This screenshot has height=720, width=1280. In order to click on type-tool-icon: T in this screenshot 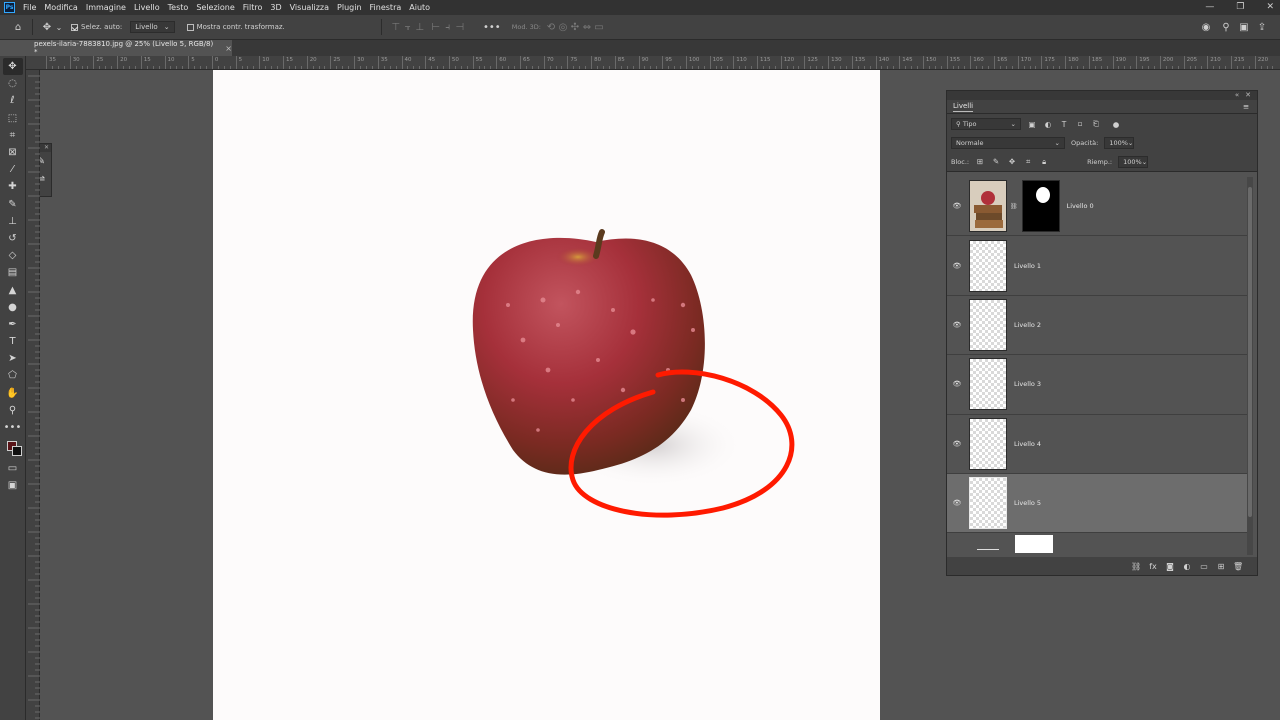, I will do `click(13, 341)`.